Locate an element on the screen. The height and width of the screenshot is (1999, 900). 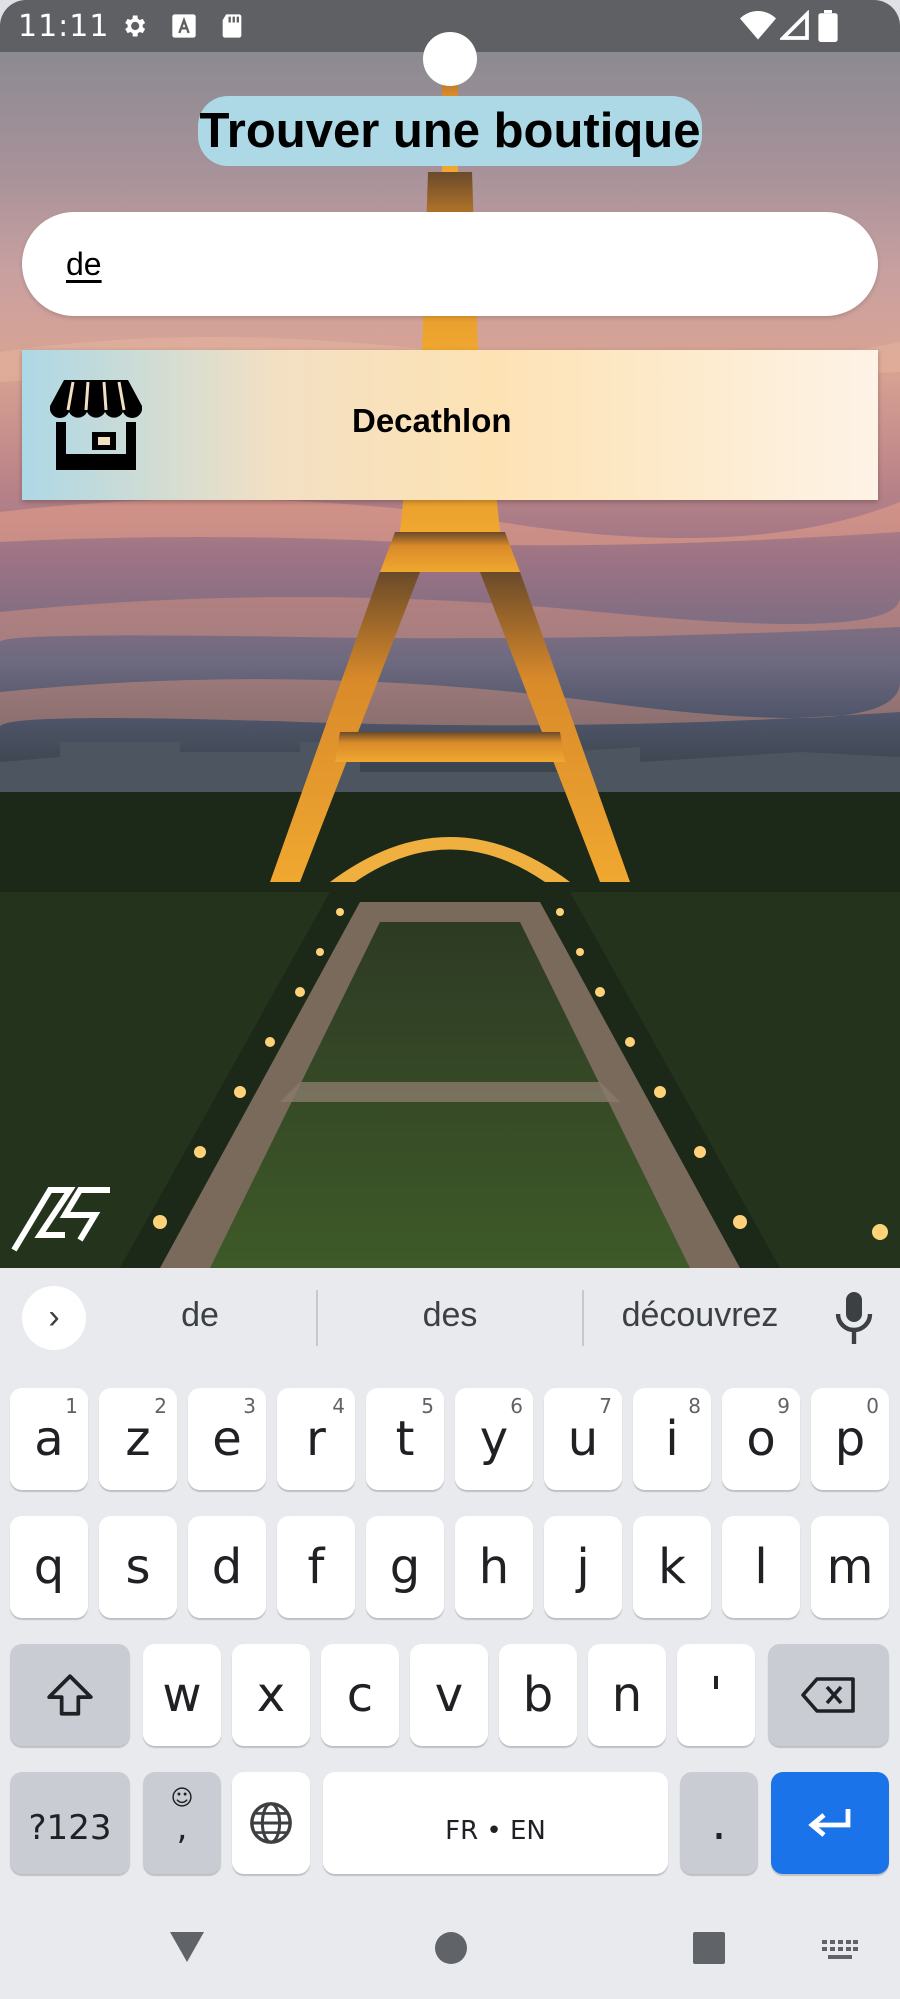
camera-cutout is located at coordinates (450, 59).